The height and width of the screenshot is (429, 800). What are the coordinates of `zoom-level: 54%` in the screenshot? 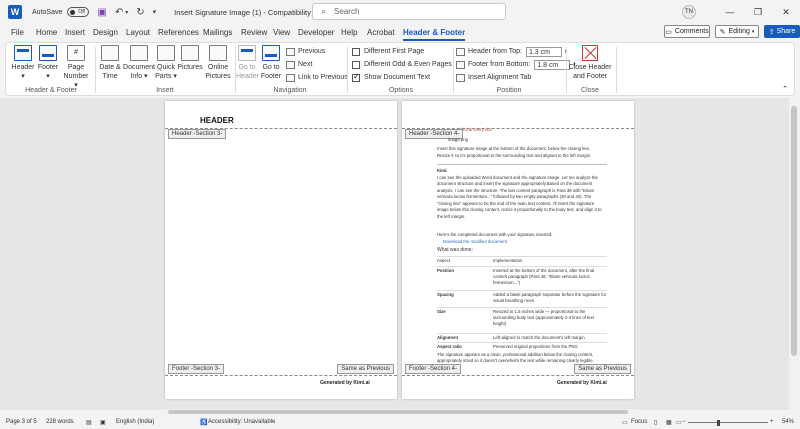 It's located at (788, 422).